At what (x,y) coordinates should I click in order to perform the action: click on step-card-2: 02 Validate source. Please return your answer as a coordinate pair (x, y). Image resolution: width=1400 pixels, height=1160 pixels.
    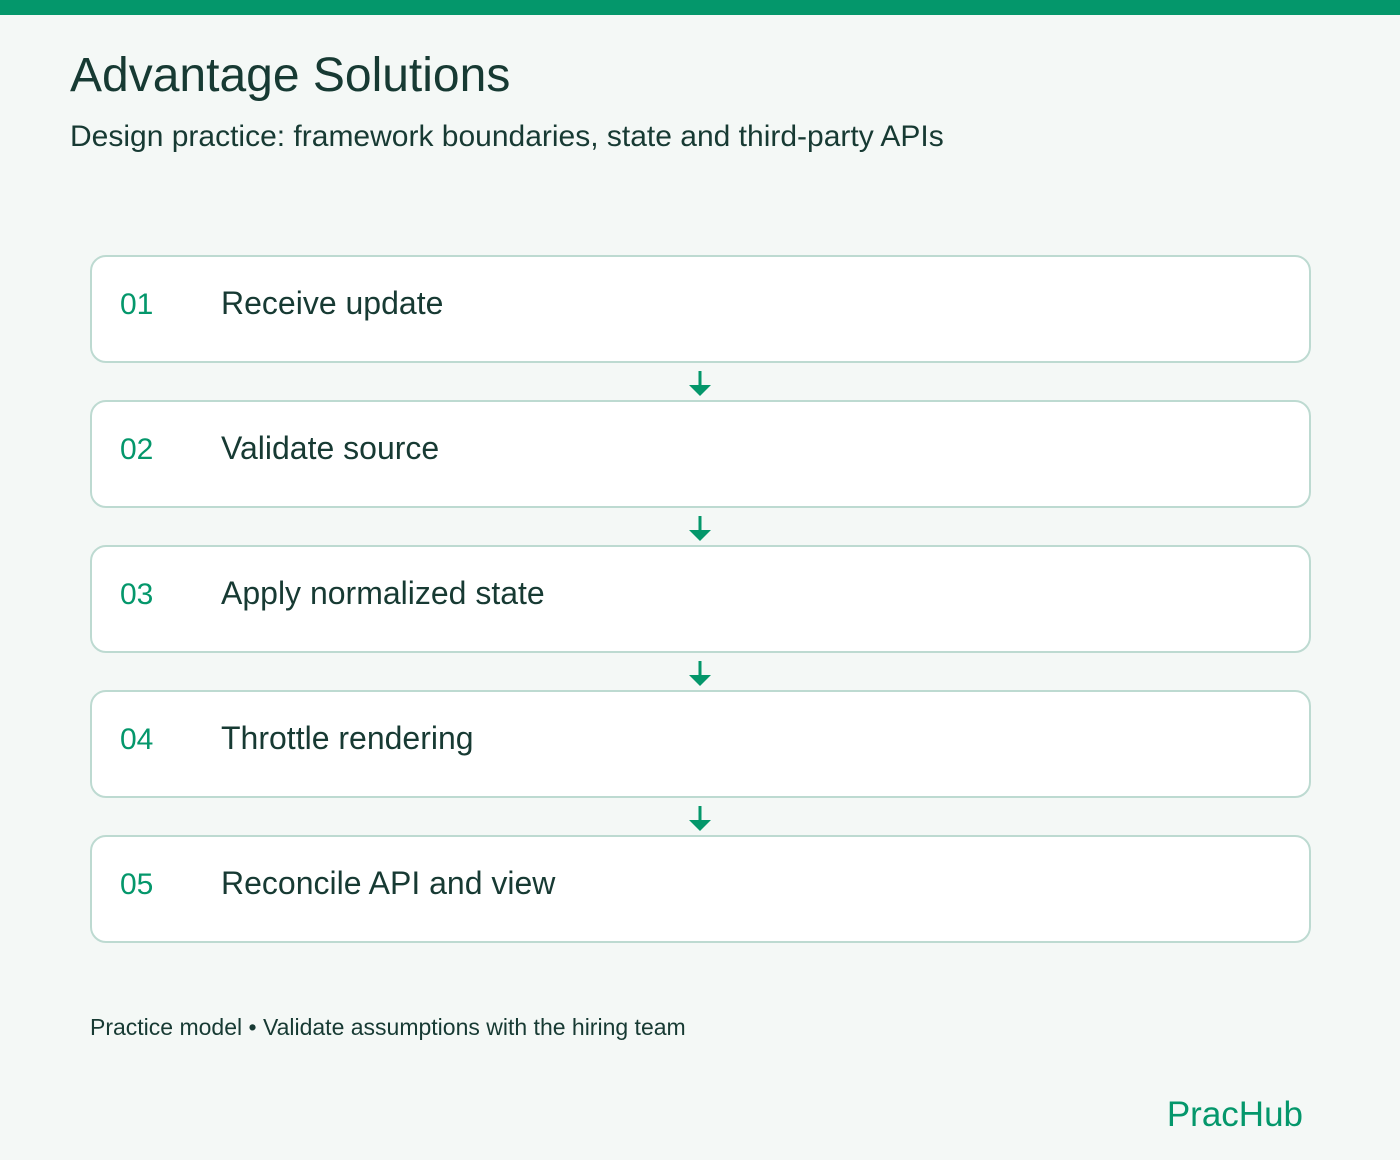
    Looking at the image, I should click on (700, 454).